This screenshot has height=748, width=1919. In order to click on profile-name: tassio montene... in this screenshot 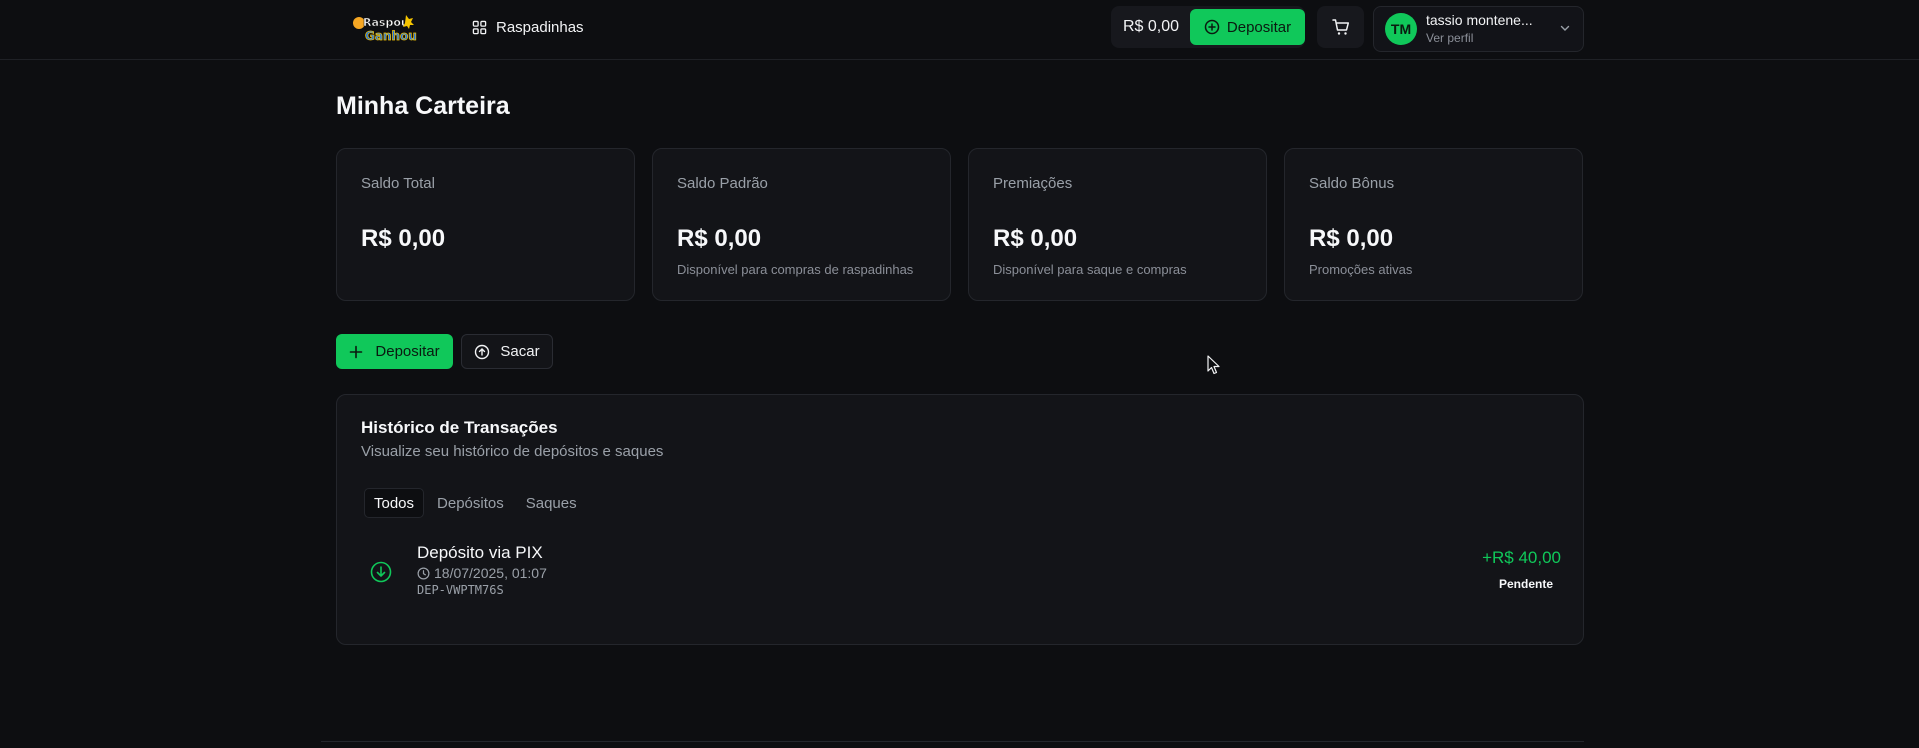, I will do `click(1479, 20)`.